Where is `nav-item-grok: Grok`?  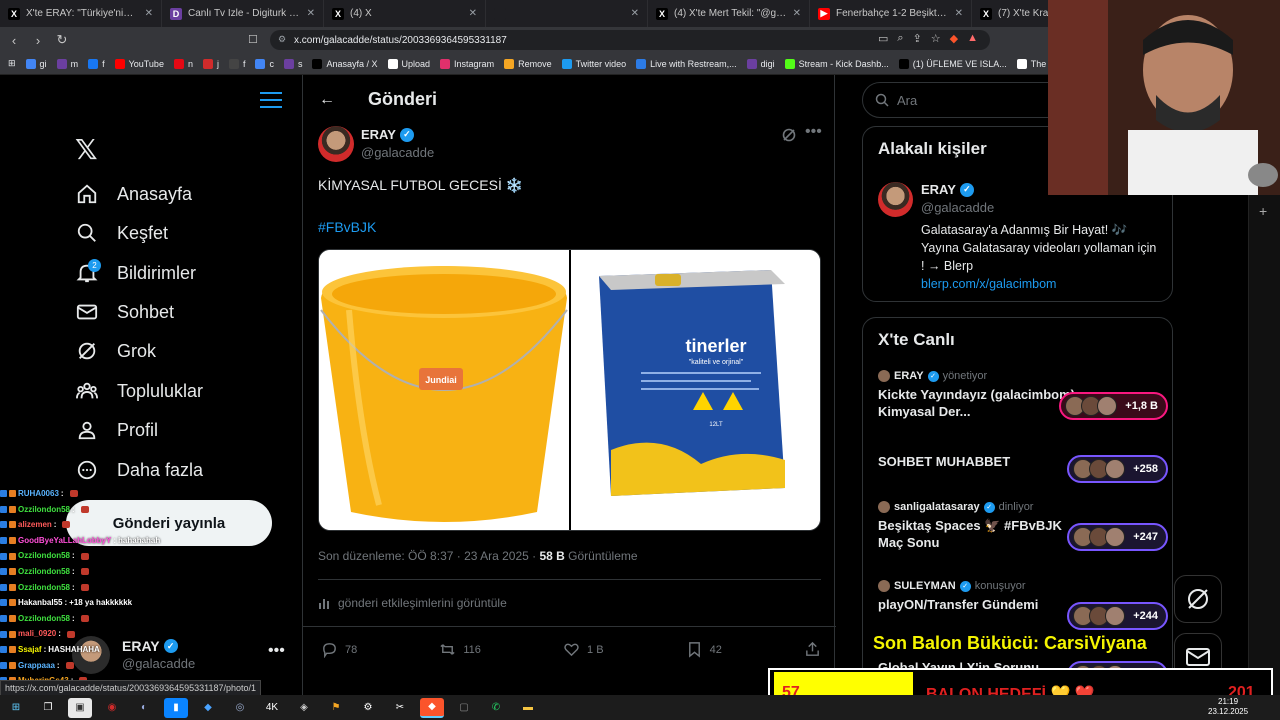 nav-item-grok: Grok is located at coordinates (115, 351).